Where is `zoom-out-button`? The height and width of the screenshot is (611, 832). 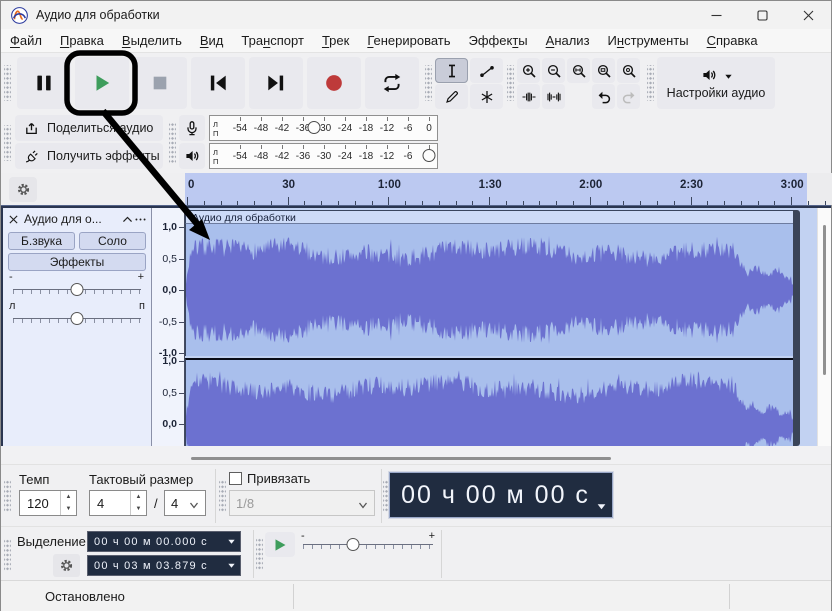
zoom-out-button is located at coordinates (553, 70).